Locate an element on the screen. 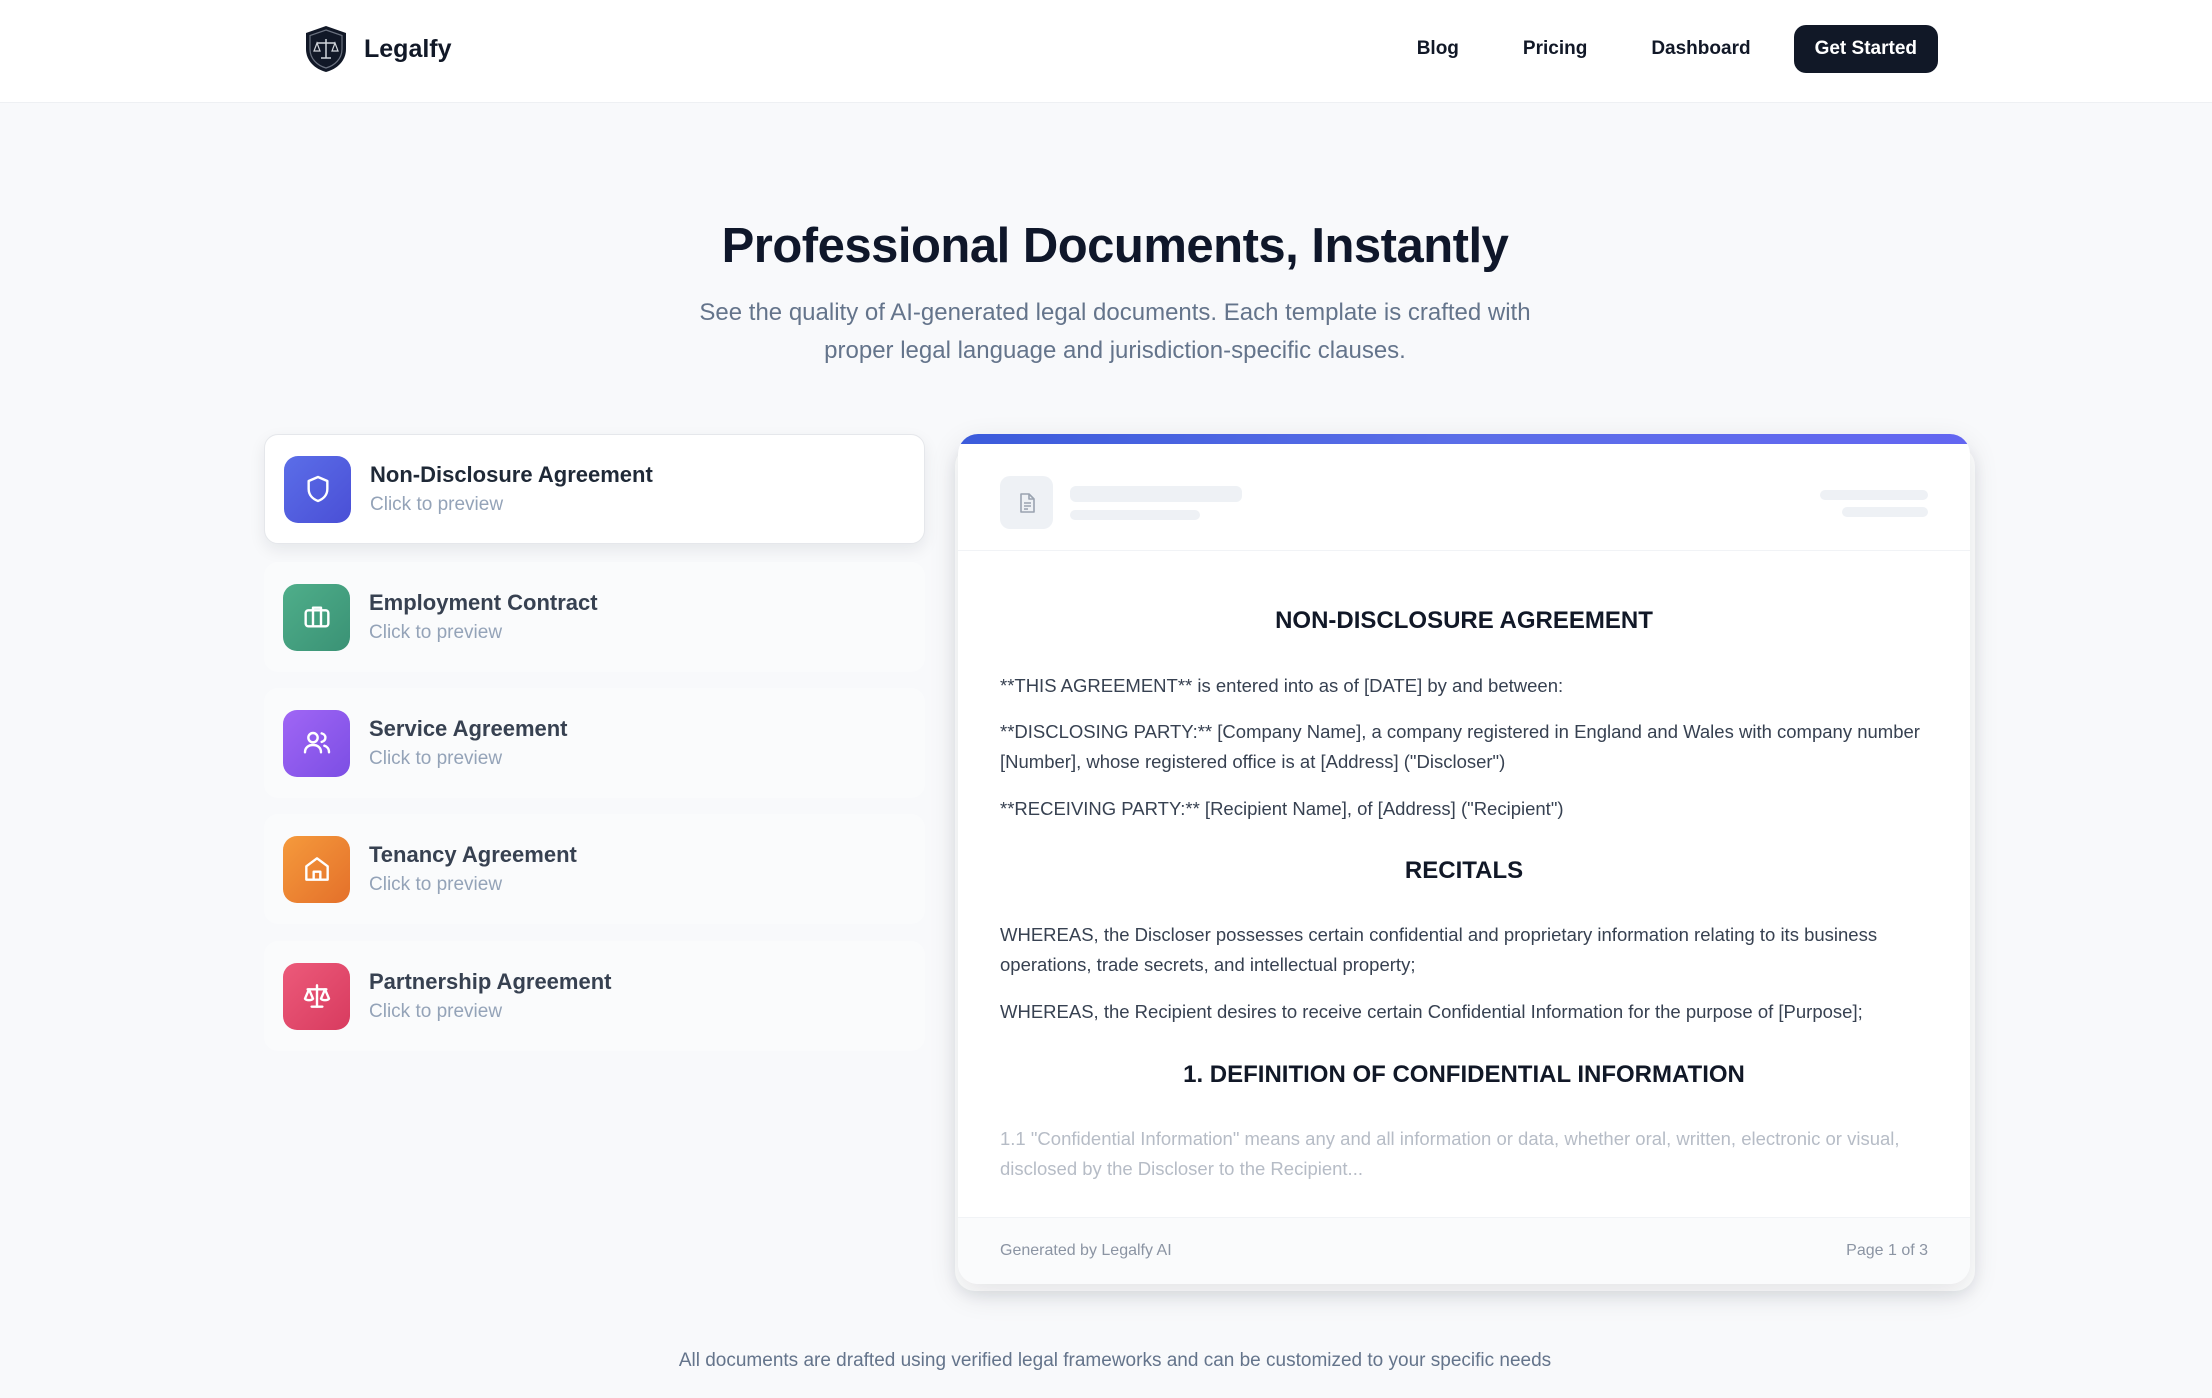 Image resolution: width=2212 pixels, height=1398 pixels. card-title: Partnership Agreement is located at coordinates (490, 981).